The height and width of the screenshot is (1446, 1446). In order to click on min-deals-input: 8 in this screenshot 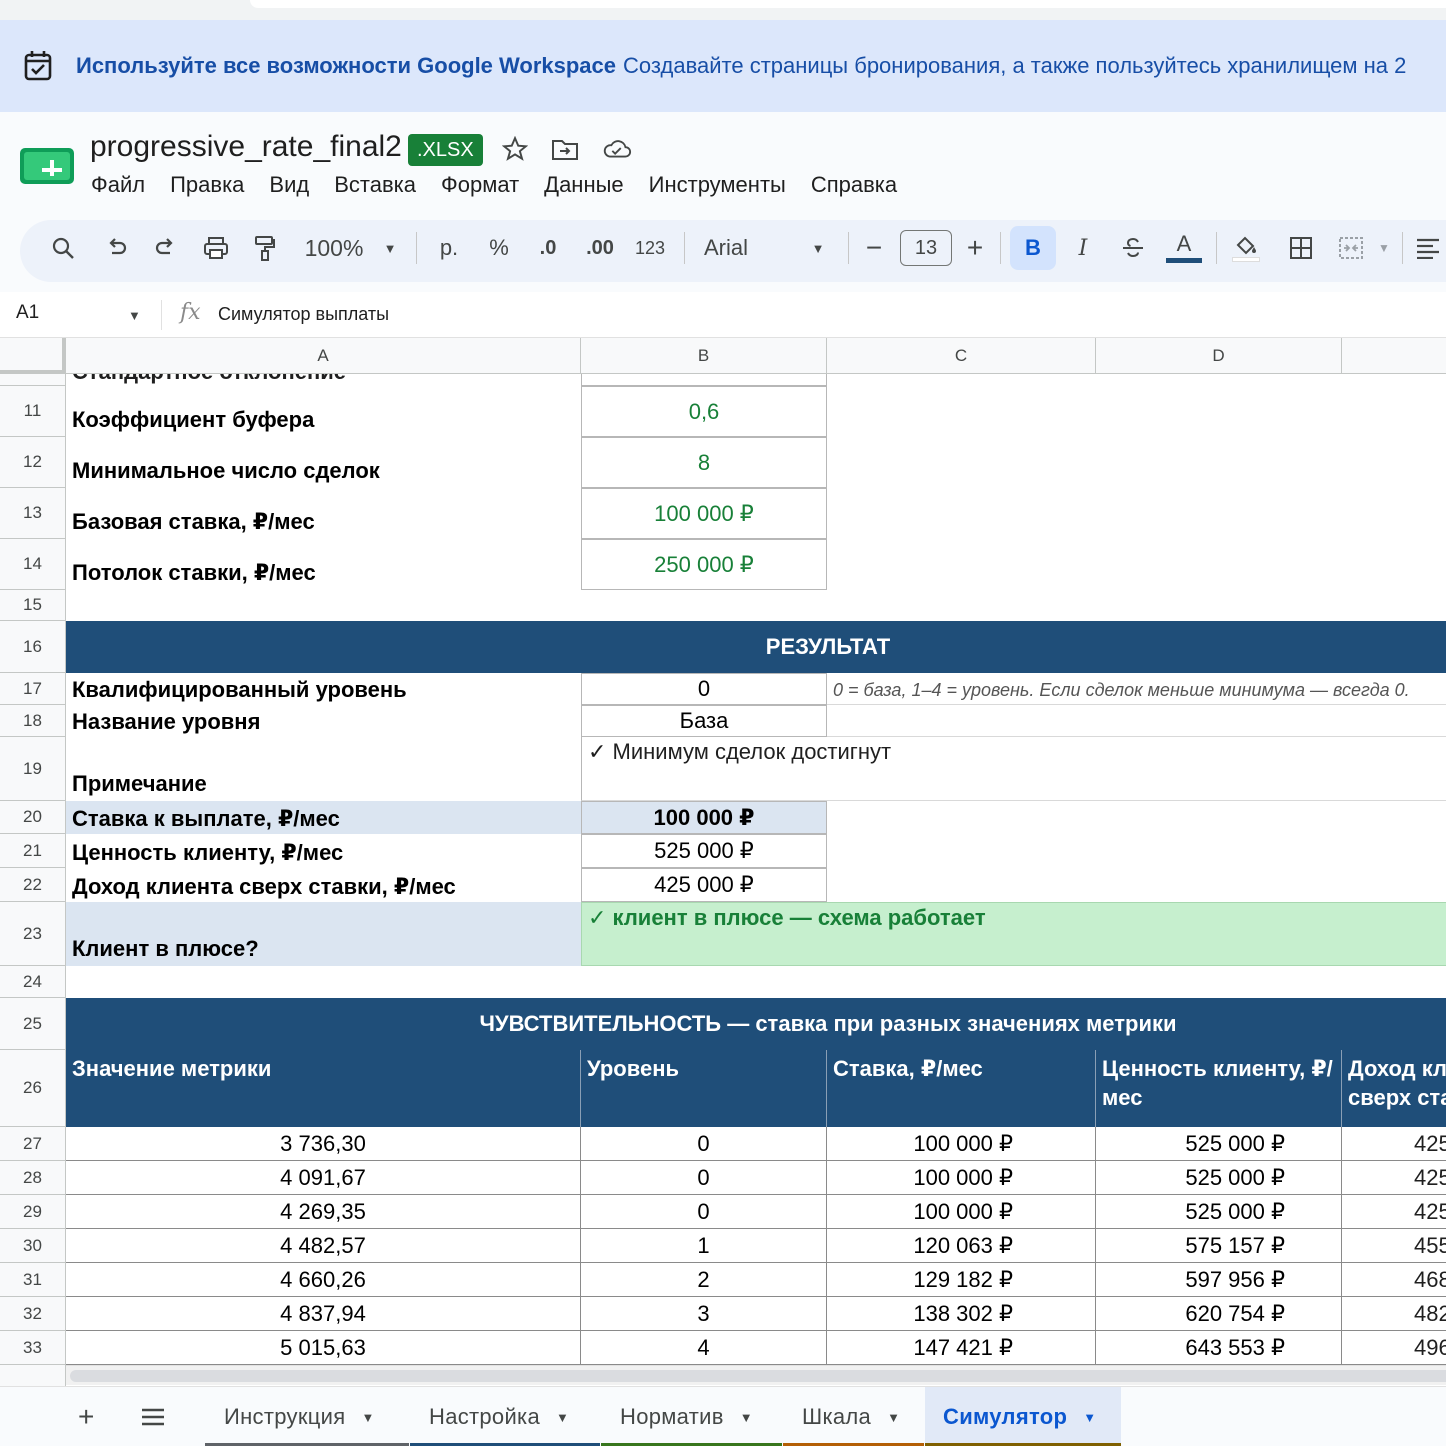, I will do `click(704, 462)`.